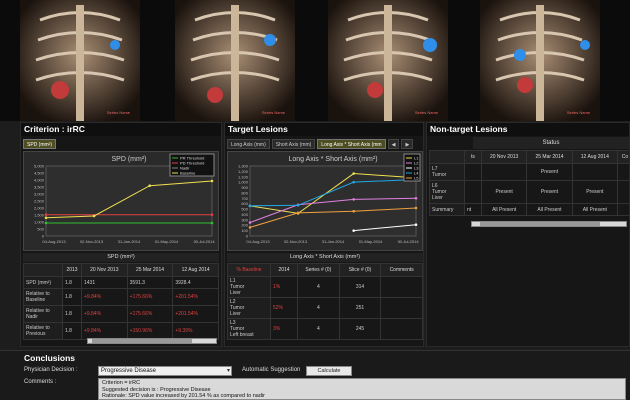 This screenshot has width=630, height=400. Describe the element at coordinates (39, 215) in the screenshot. I see `y-tick-label: 1,500` at that location.